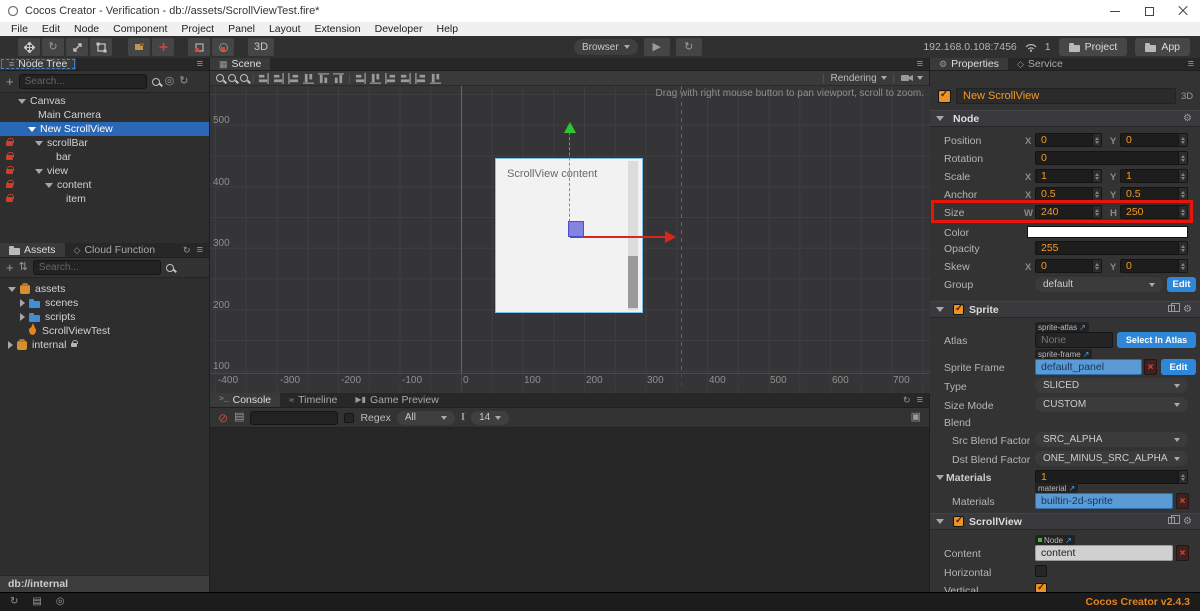  Describe the element at coordinates (104, 129) in the screenshot. I see `tree-row-new-scrollview: New ScrollView` at that location.